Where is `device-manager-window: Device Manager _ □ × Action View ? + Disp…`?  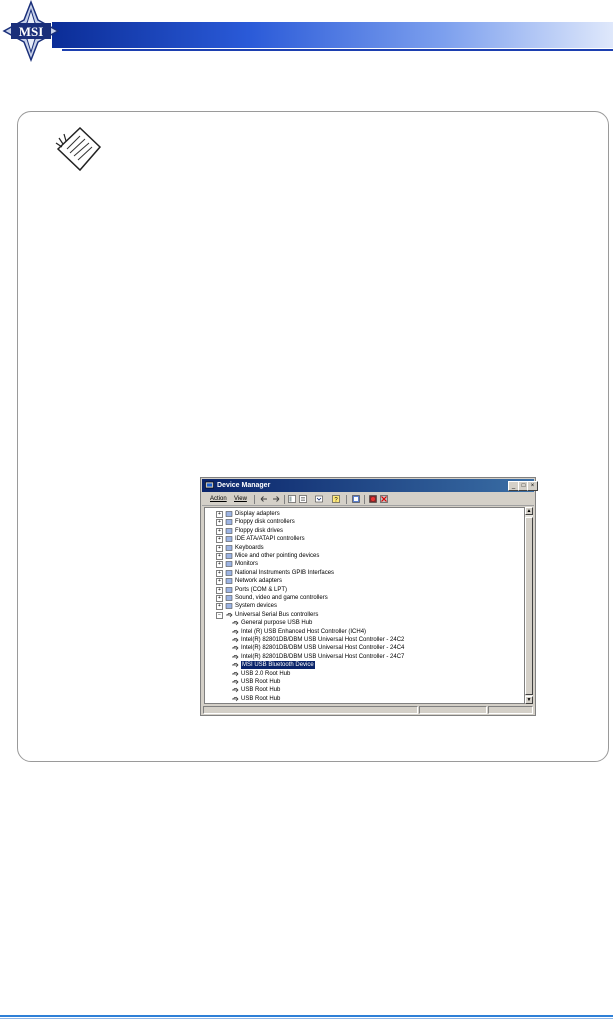 device-manager-window: Device Manager _ □ × Action View ? + Disp… is located at coordinates (369, 596).